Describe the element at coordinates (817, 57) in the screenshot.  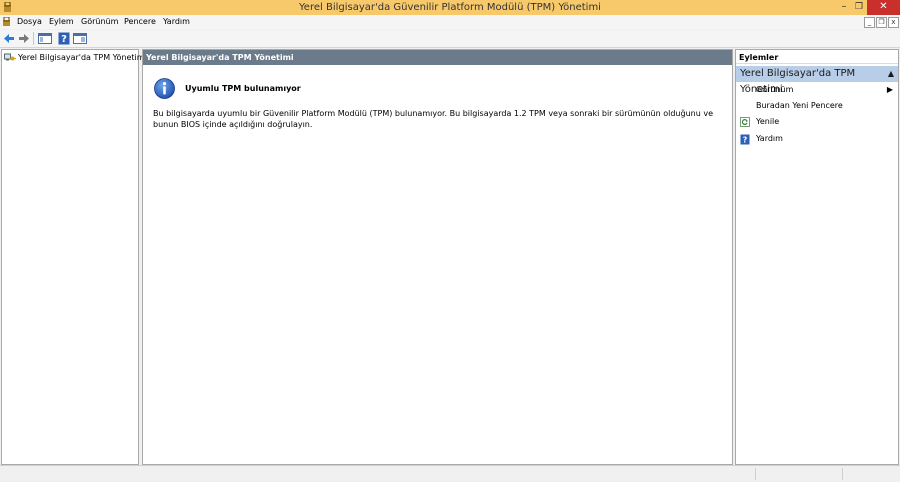
I see `actions-header: Eylemler` at that location.